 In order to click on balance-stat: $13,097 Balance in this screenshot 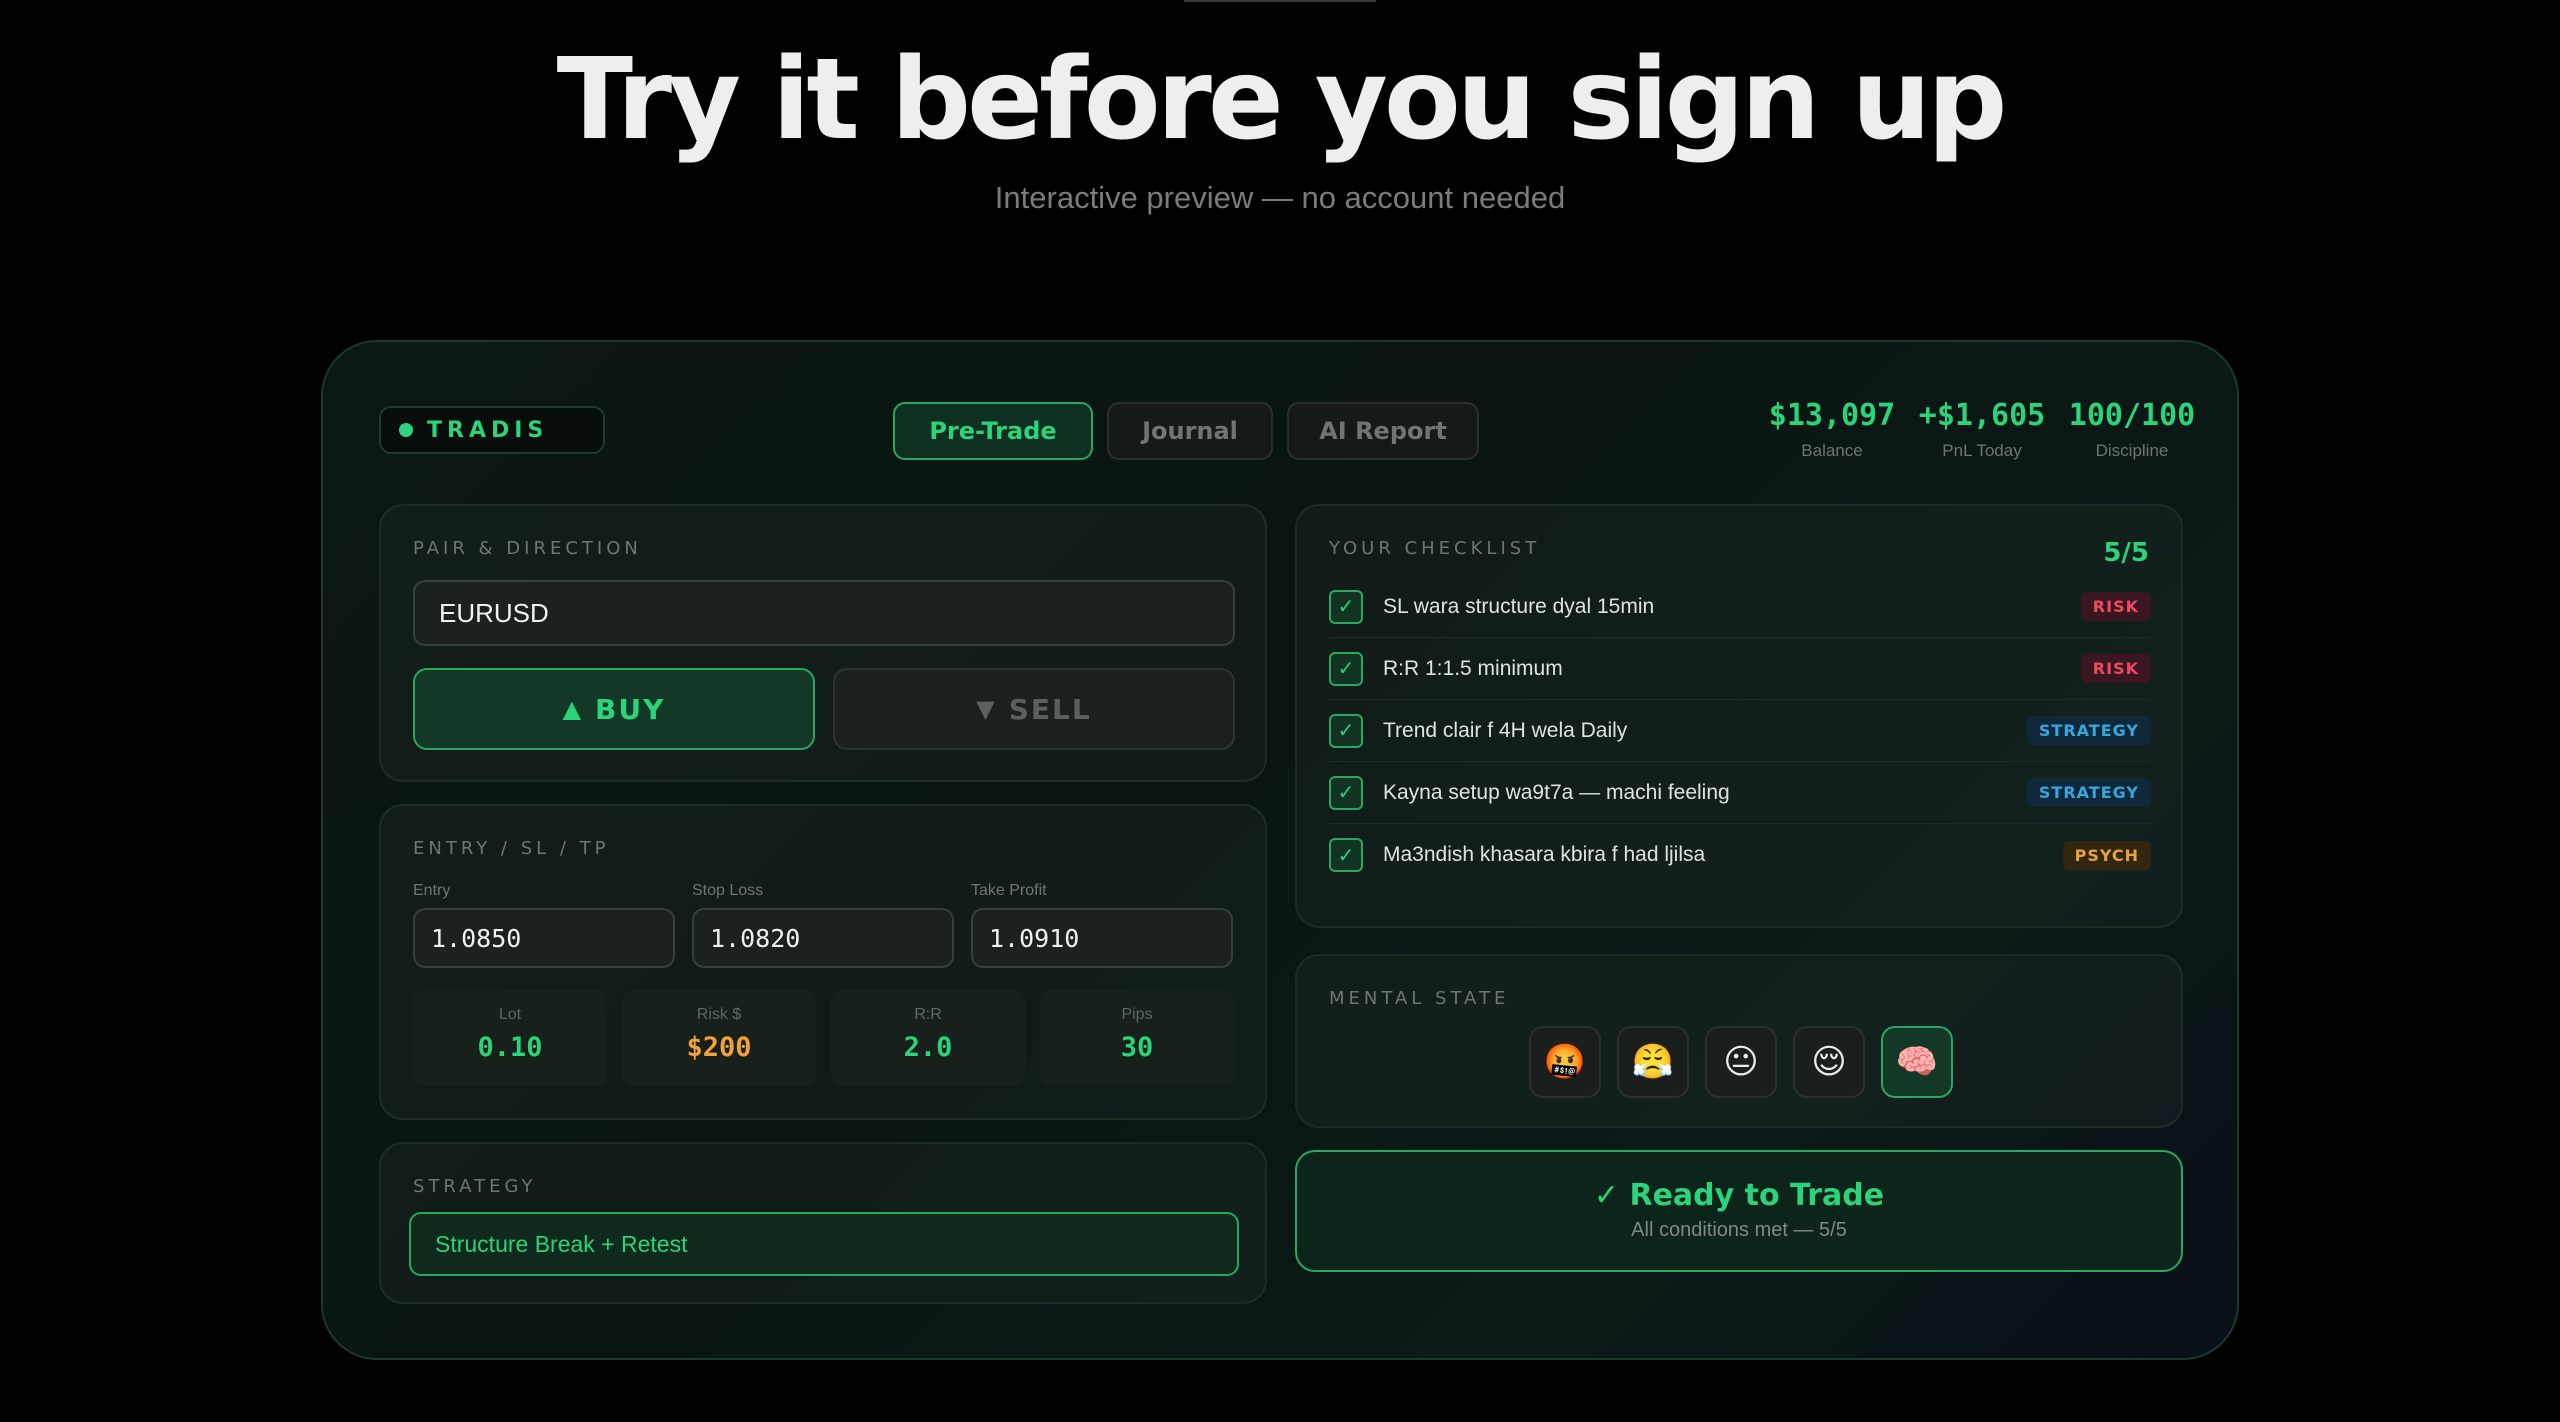, I will do `click(1832, 429)`.